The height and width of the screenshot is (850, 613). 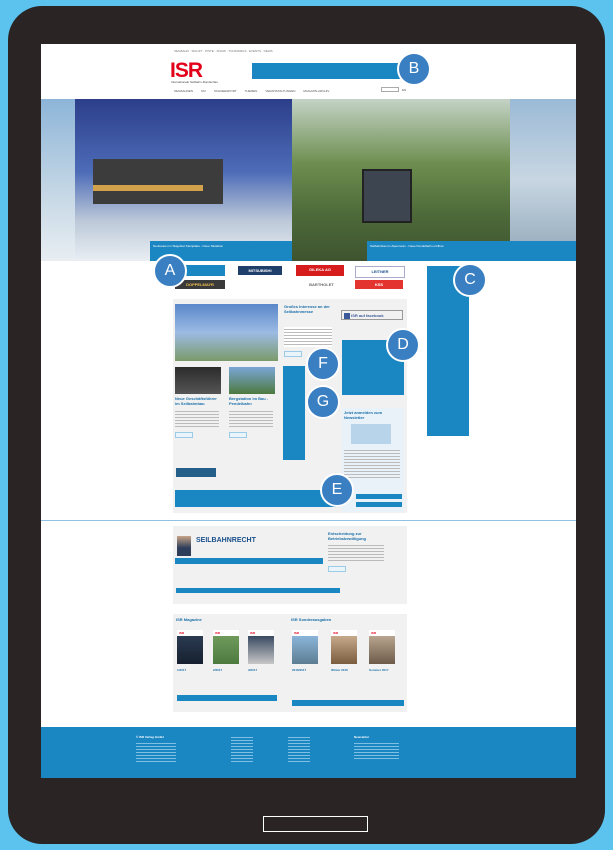 What do you see at coordinates (198, 401) in the screenshot?
I see `article-title: Neue Geschäftsführer im Seilbahnbau` at bounding box center [198, 401].